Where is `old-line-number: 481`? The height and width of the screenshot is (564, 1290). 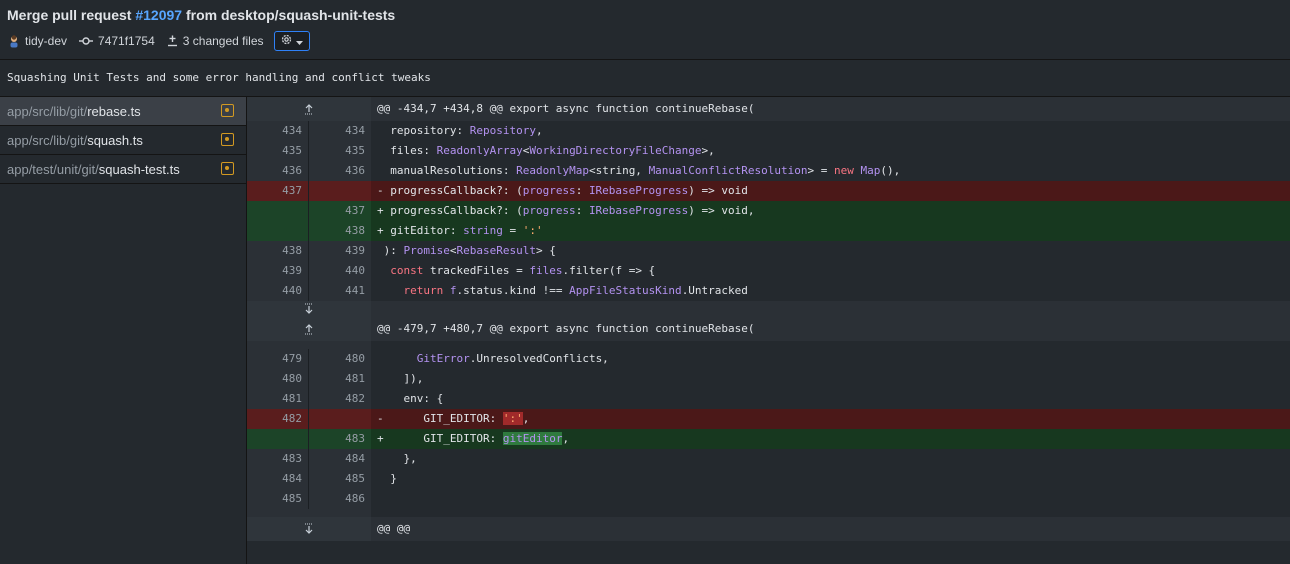 old-line-number: 481 is located at coordinates (278, 399).